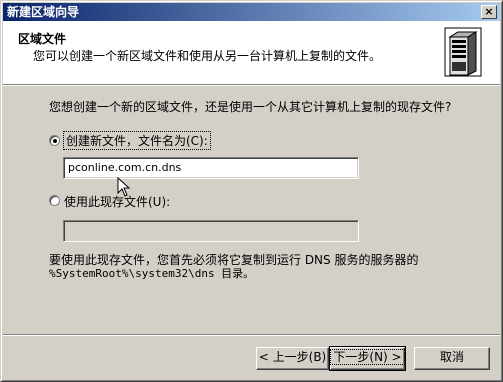 Image resolution: width=503 pixels, height=382 pixels. I want to click on page-title: 区域文件, so click(42, 39).